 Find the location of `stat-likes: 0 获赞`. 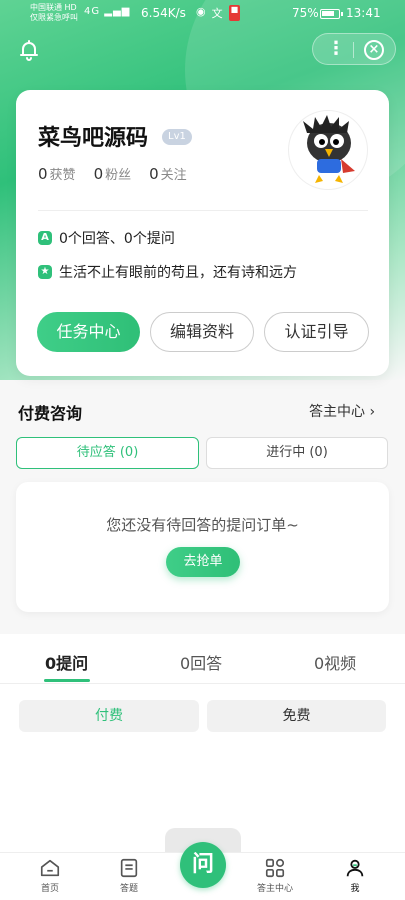

stat-likes: 0 获赞 is located at coordinates (57, 173).